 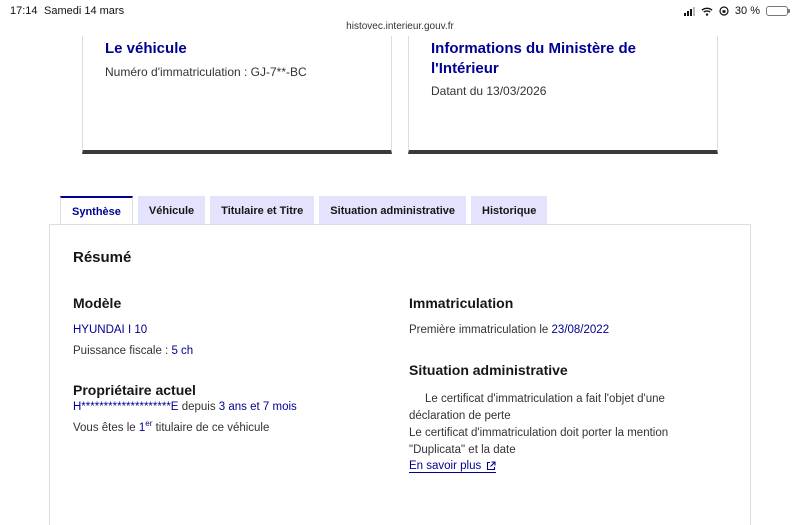 What do you see at coordinates (182, 351) in the screenshot?
I see `fiscal-power-value: 5 ch` at bounding box center [182, 351].